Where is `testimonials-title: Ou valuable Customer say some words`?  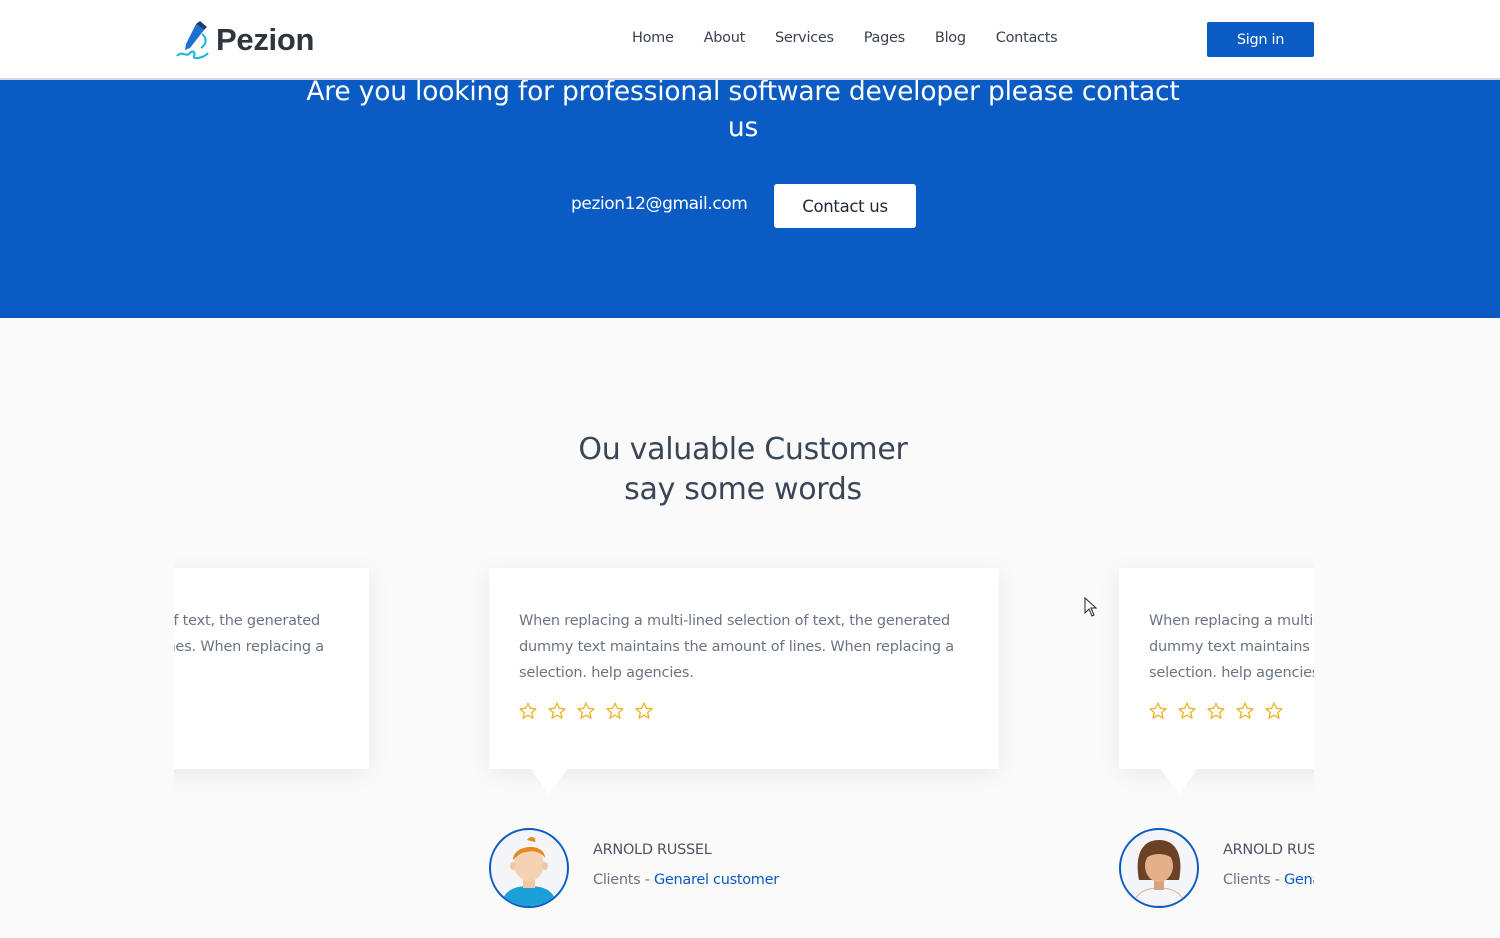 testimonials-title: Ou valuable Customer say some words is located at coordinates (743, 470).